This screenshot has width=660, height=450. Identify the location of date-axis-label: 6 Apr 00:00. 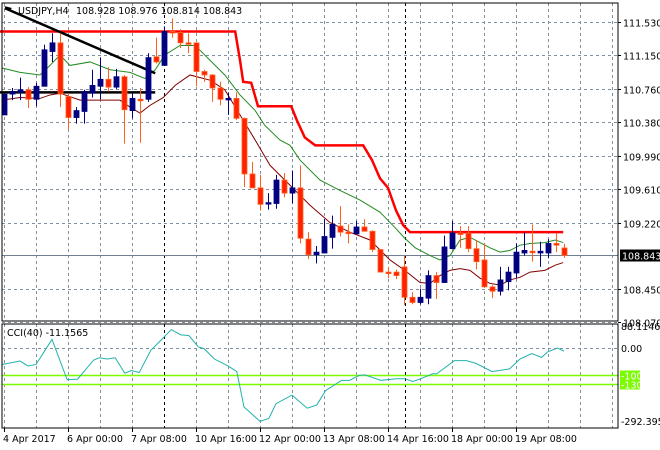
(95, 439).